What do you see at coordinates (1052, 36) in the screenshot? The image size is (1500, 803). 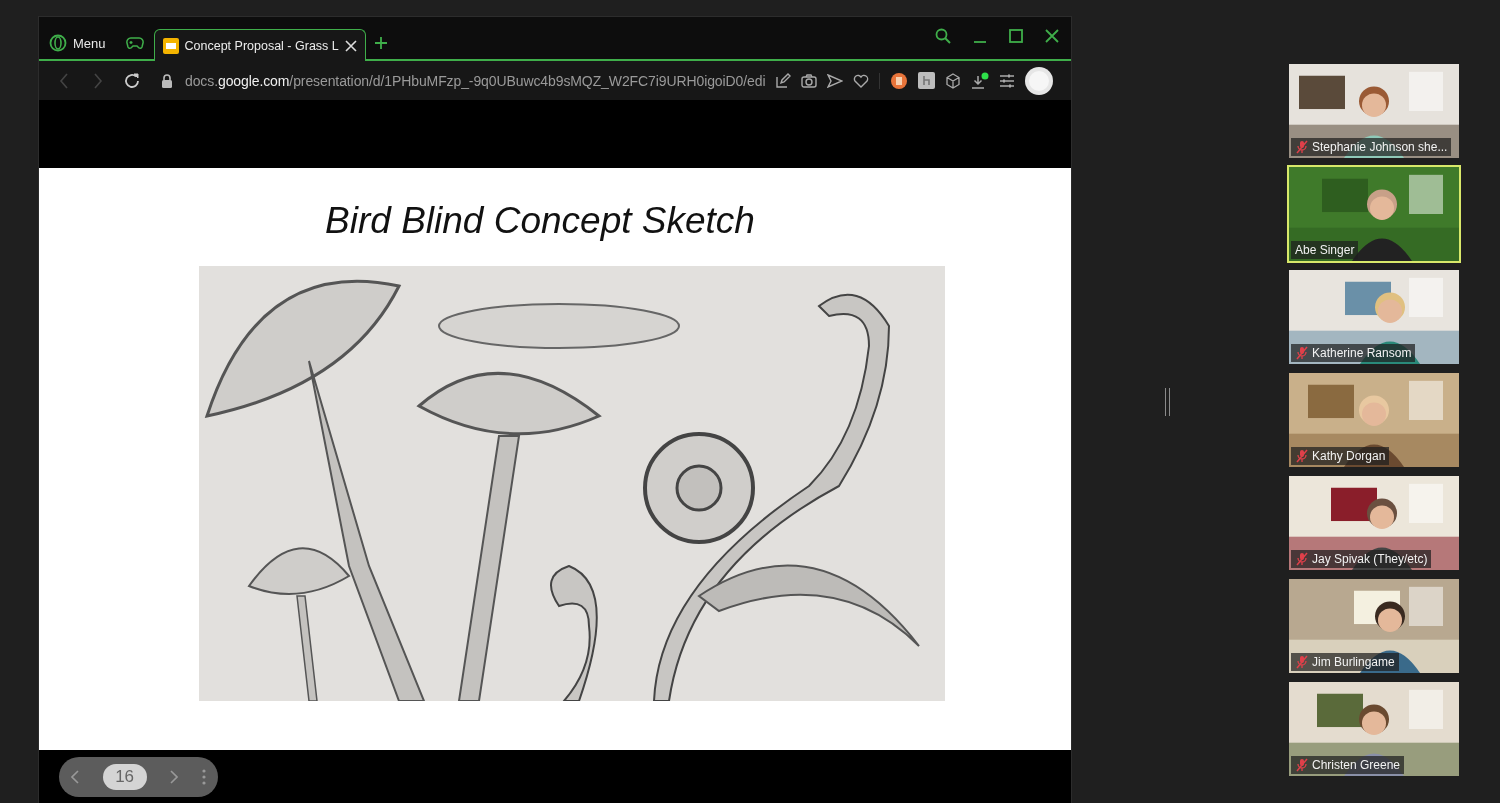 I see `close-icon` at bounding box center [1052, 36].